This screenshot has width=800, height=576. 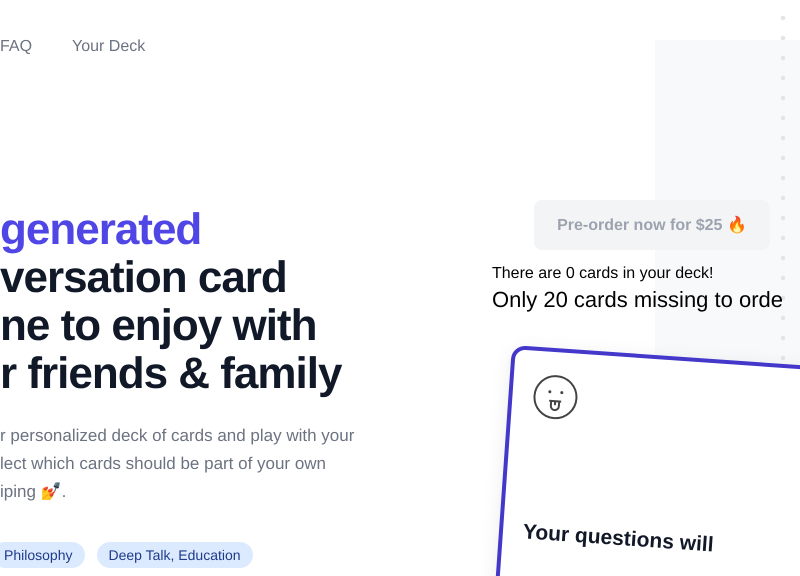 I want to click on headline-highlight: generated, so click(x=101, y=230).